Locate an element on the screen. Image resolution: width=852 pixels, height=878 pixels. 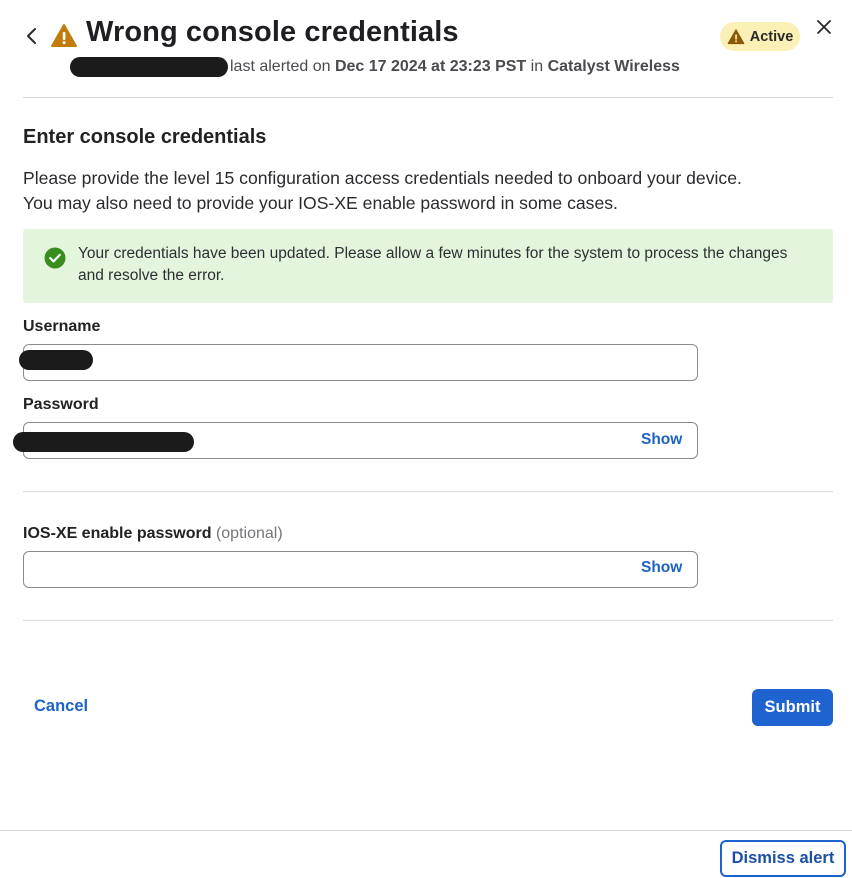
alert-time: Dec 17 2024 at 23:23 PST is located at coordinates (430, 66).